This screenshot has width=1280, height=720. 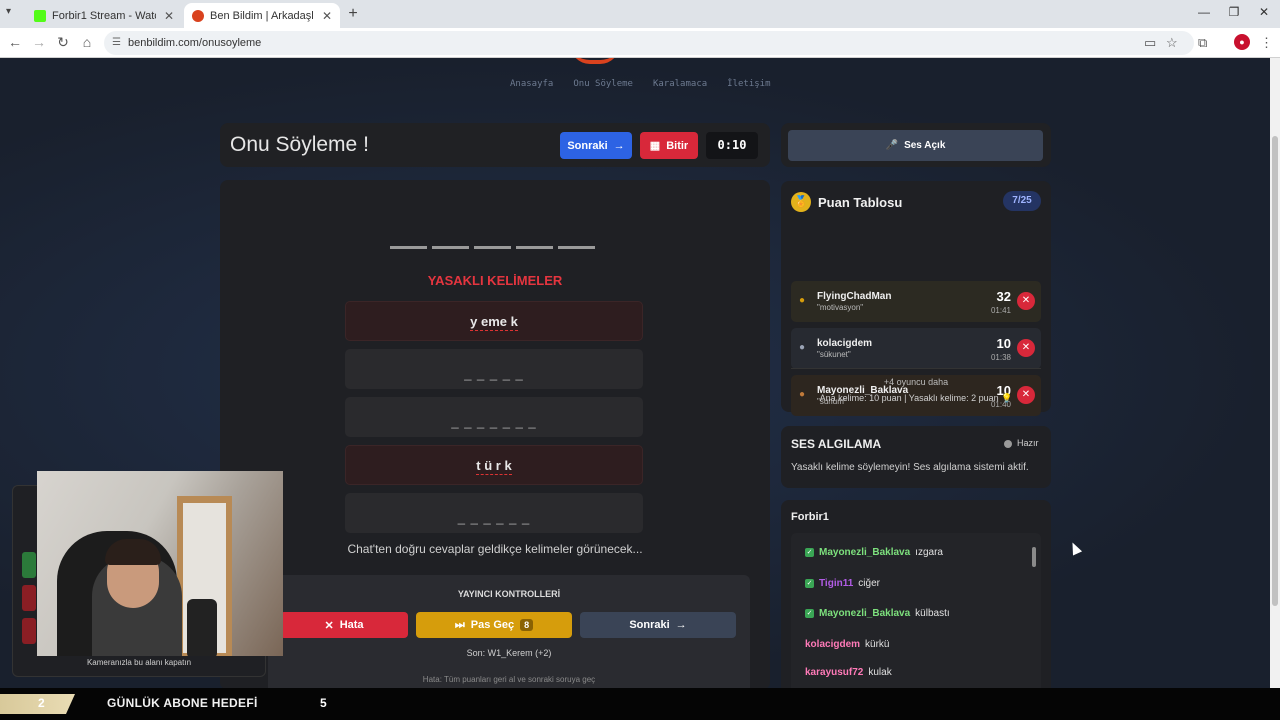 I want to click on sound-panel: 🎤 Ses Açık, so click(x=916, y=145).